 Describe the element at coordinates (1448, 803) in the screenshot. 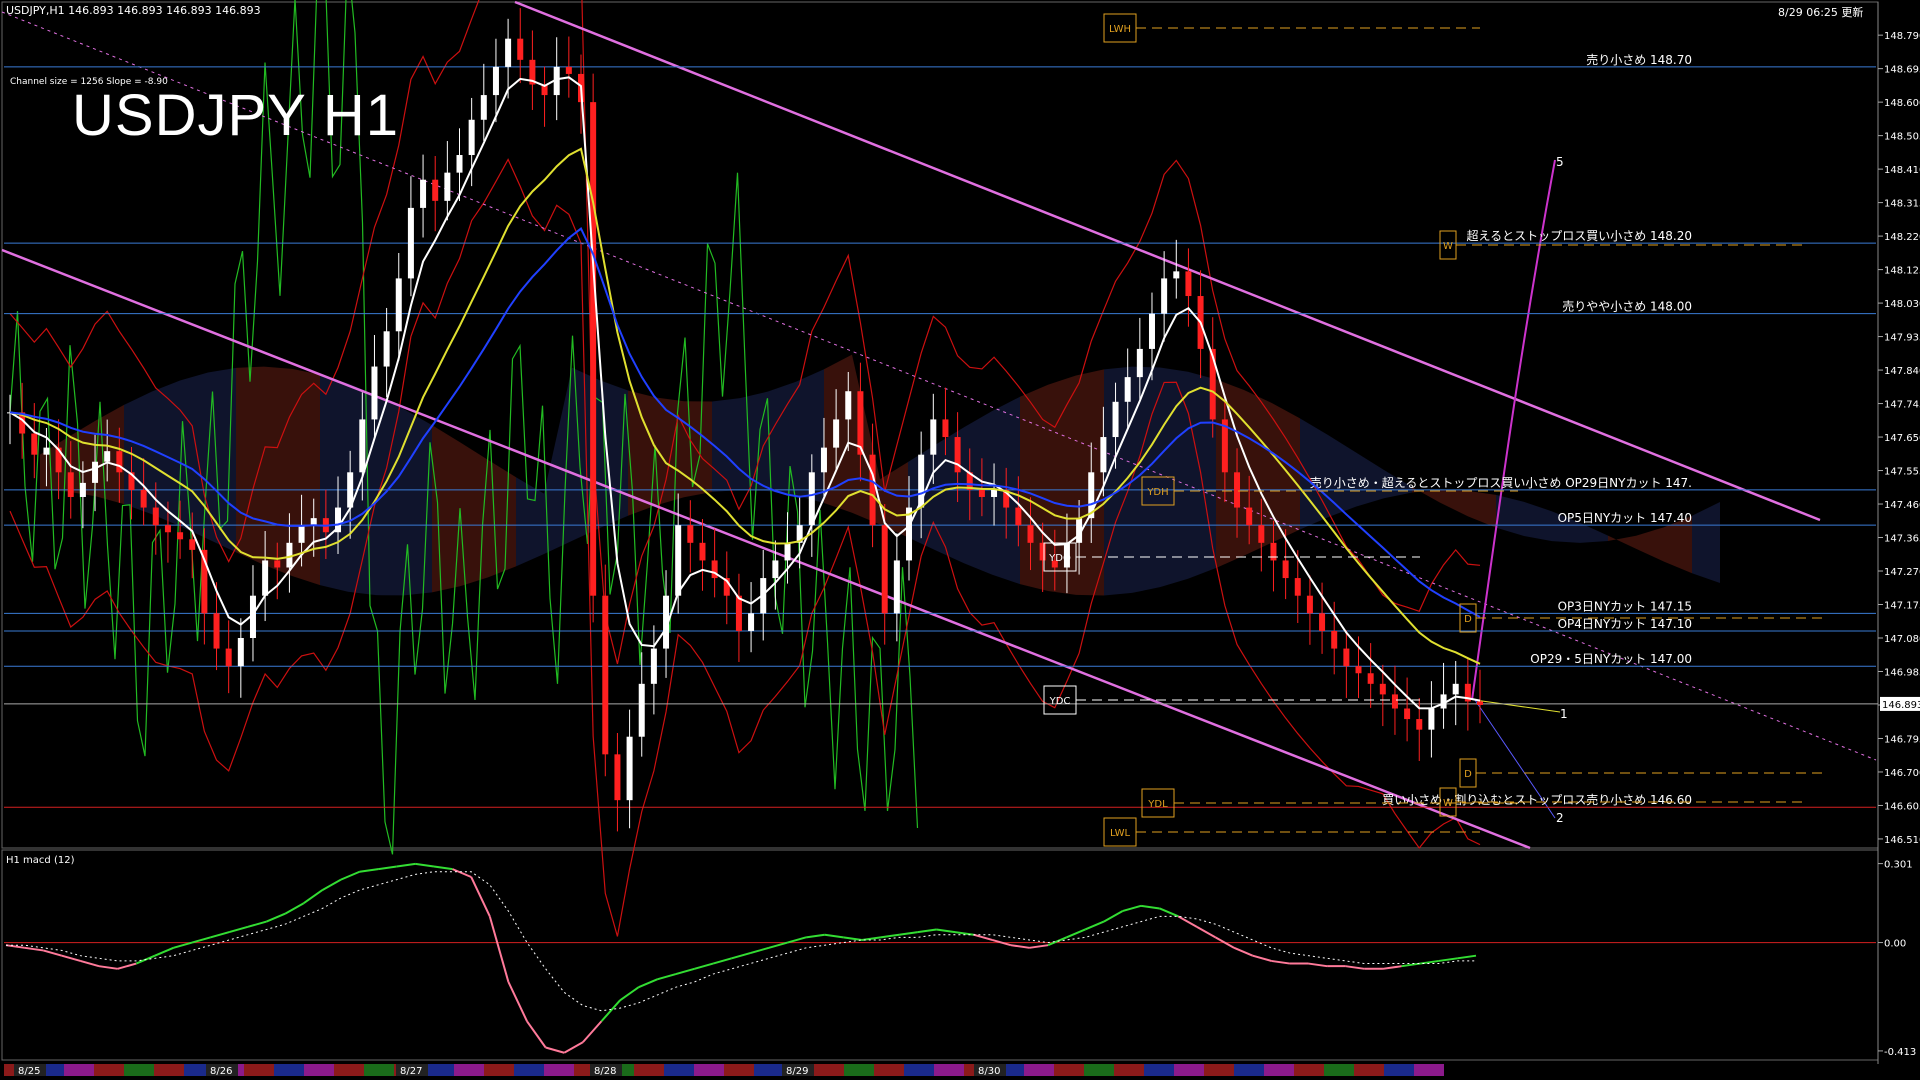

I see `marker-label: W` at that location.